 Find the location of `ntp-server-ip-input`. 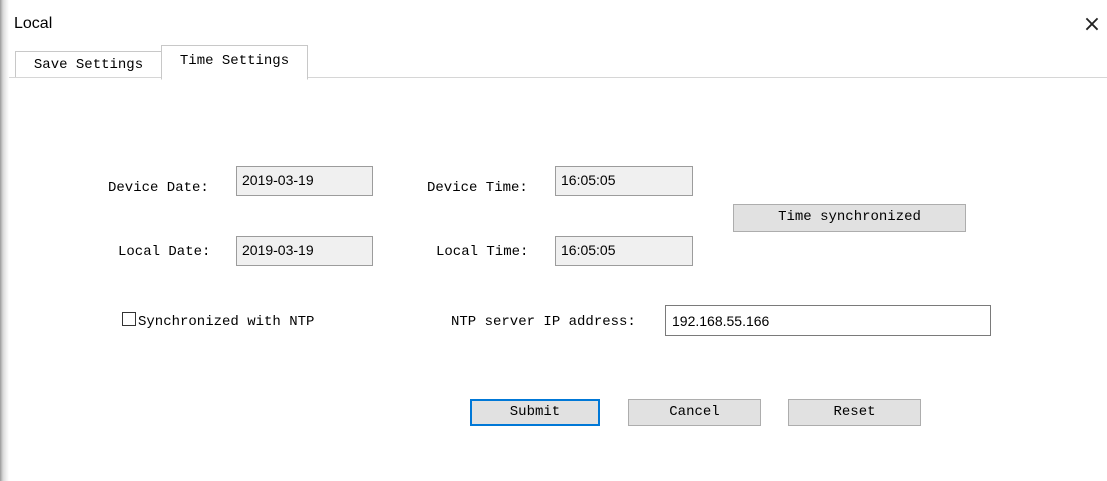

ntp-server-ip-input is located at coordinates (828, 320).